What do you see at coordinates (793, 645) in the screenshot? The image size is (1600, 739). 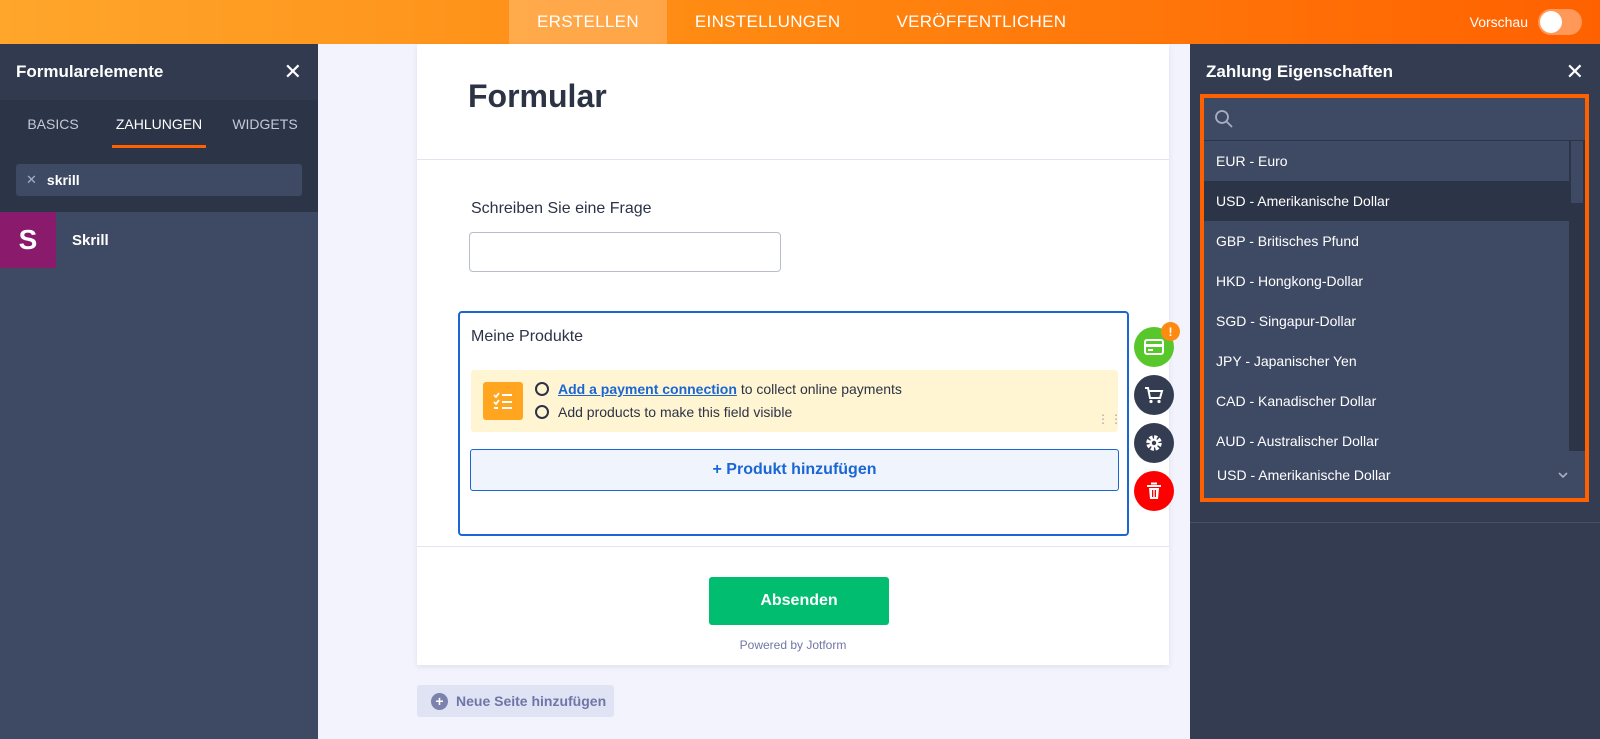 I see `powered-by-text: Powered by Jotform` at bounding box center [793, 645].